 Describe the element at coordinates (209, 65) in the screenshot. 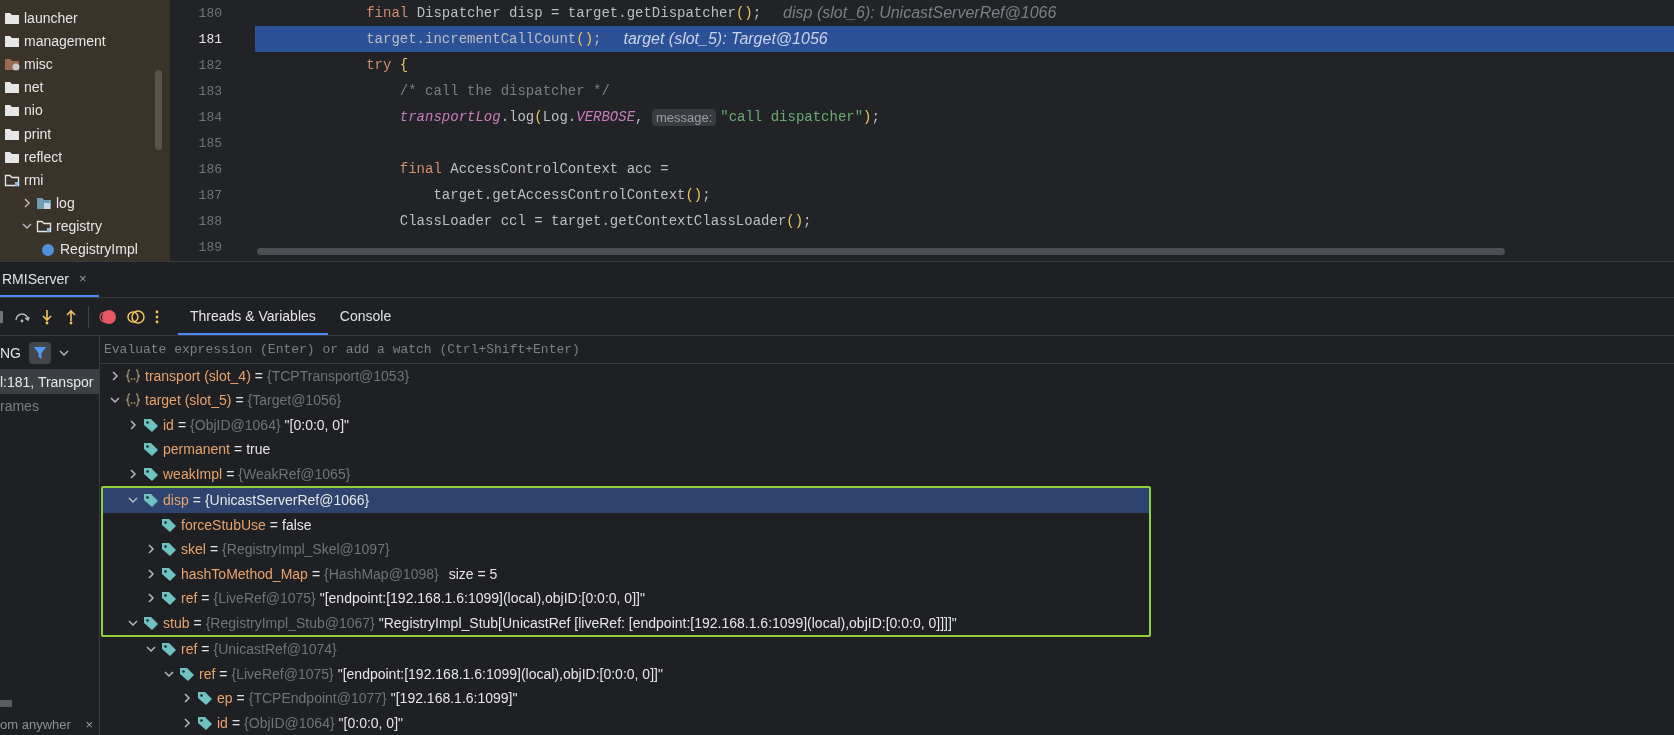

I see `line-number: 182` at that location.